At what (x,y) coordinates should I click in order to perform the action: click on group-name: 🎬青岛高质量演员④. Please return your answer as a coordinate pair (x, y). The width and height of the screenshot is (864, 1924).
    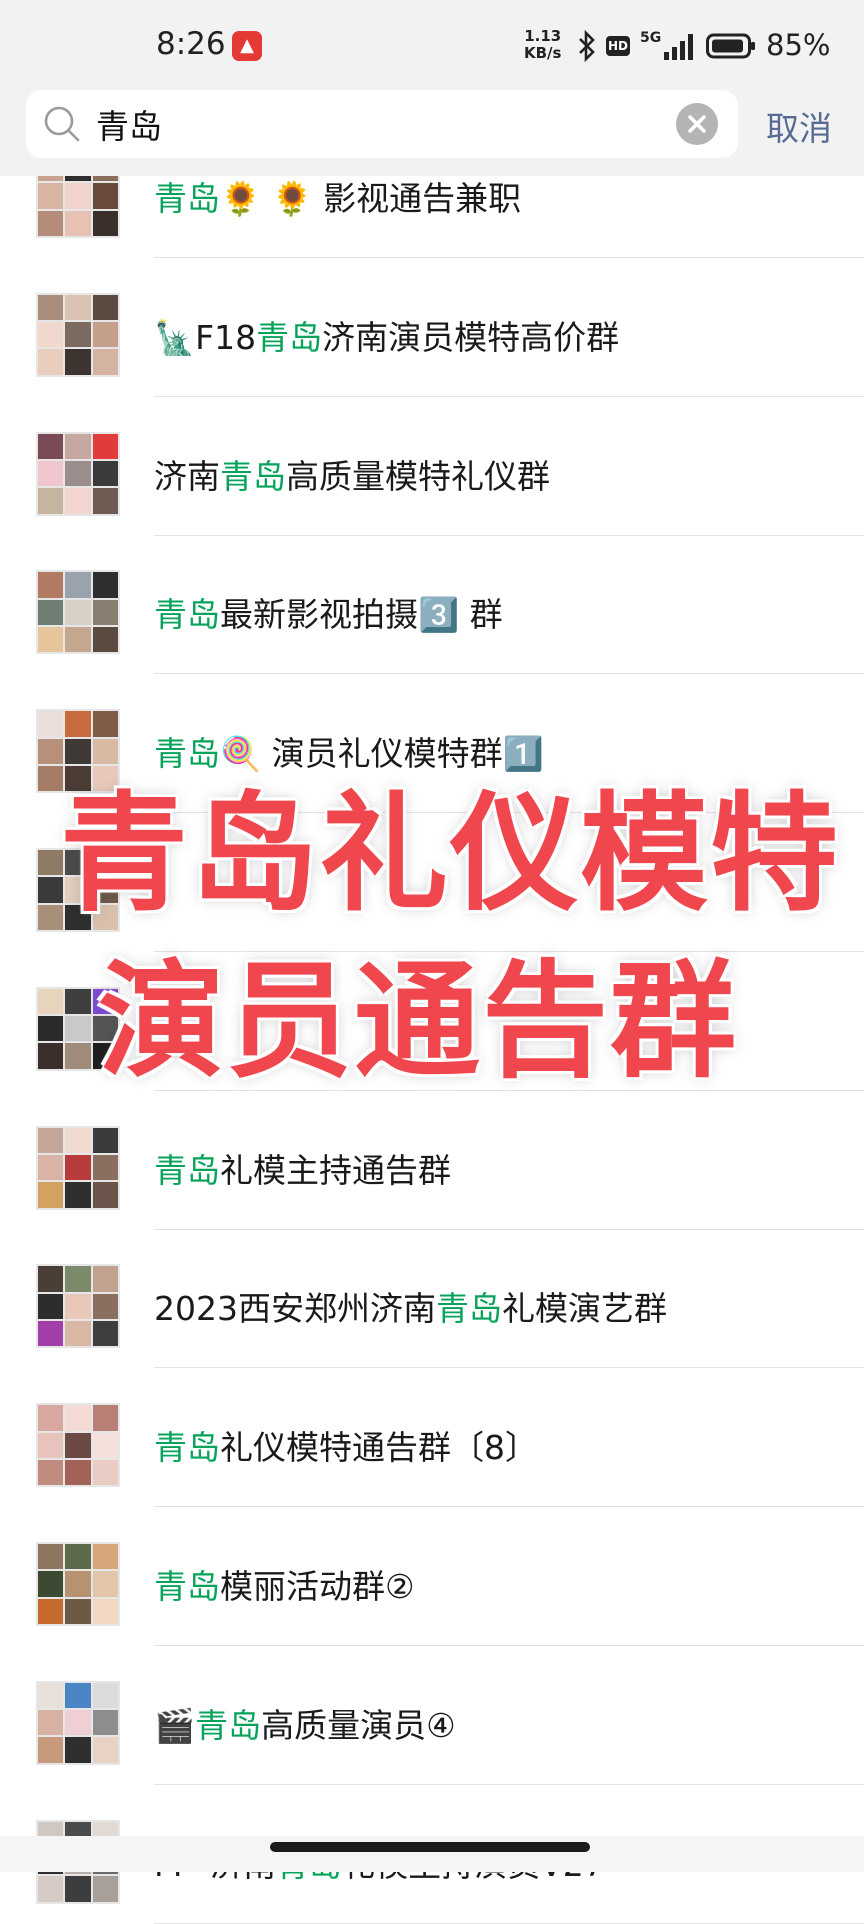
    Looking at the image, I should click on (305, 1723).